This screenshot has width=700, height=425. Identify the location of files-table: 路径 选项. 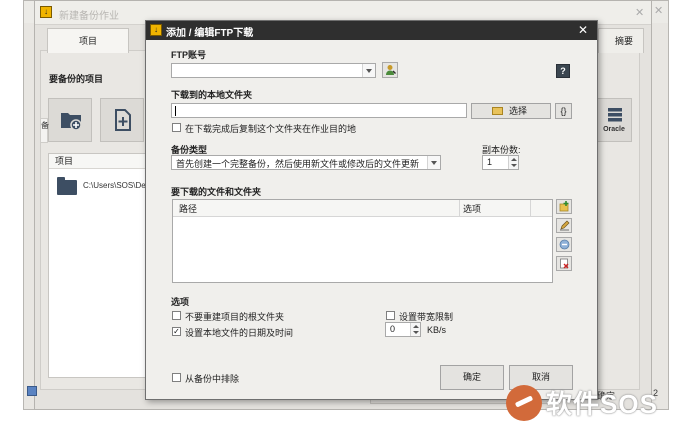
(362, 241).